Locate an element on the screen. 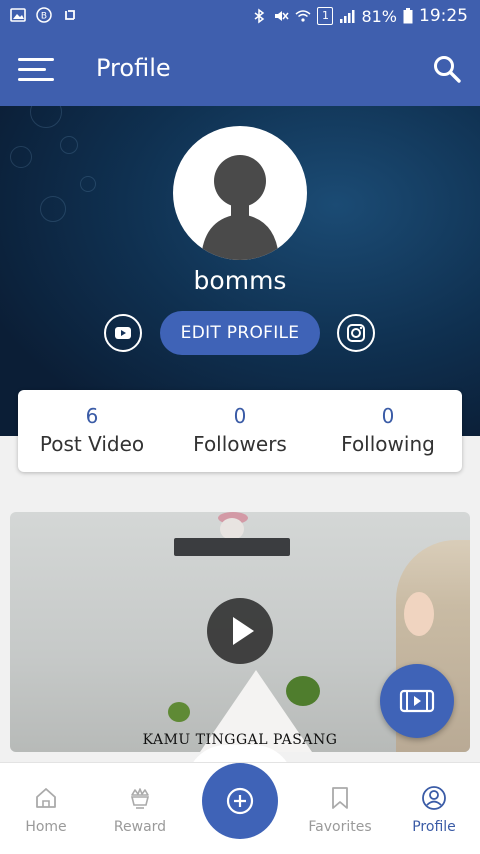 The height and width of the screenshot is (854, 480). b-icon: B is located at coordinates (44, 15).